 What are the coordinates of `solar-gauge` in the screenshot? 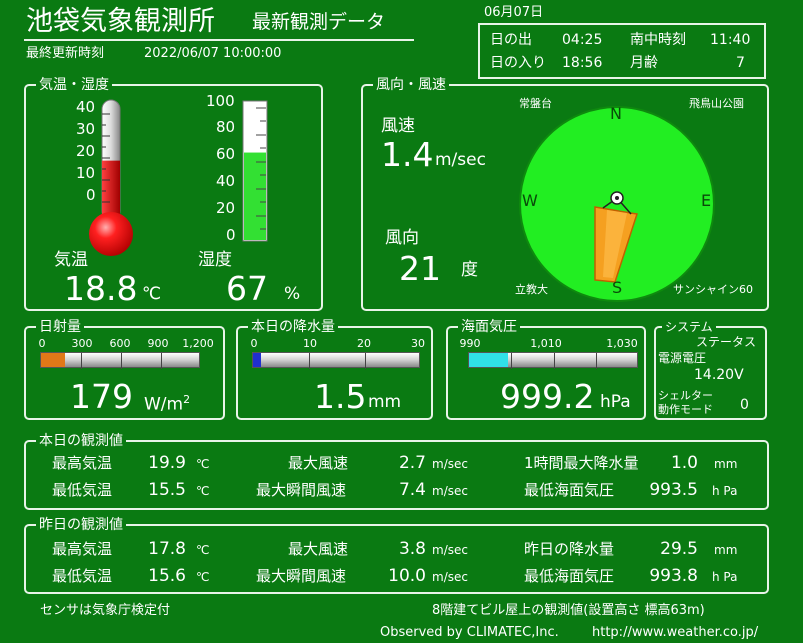 It's located at (120, 360).